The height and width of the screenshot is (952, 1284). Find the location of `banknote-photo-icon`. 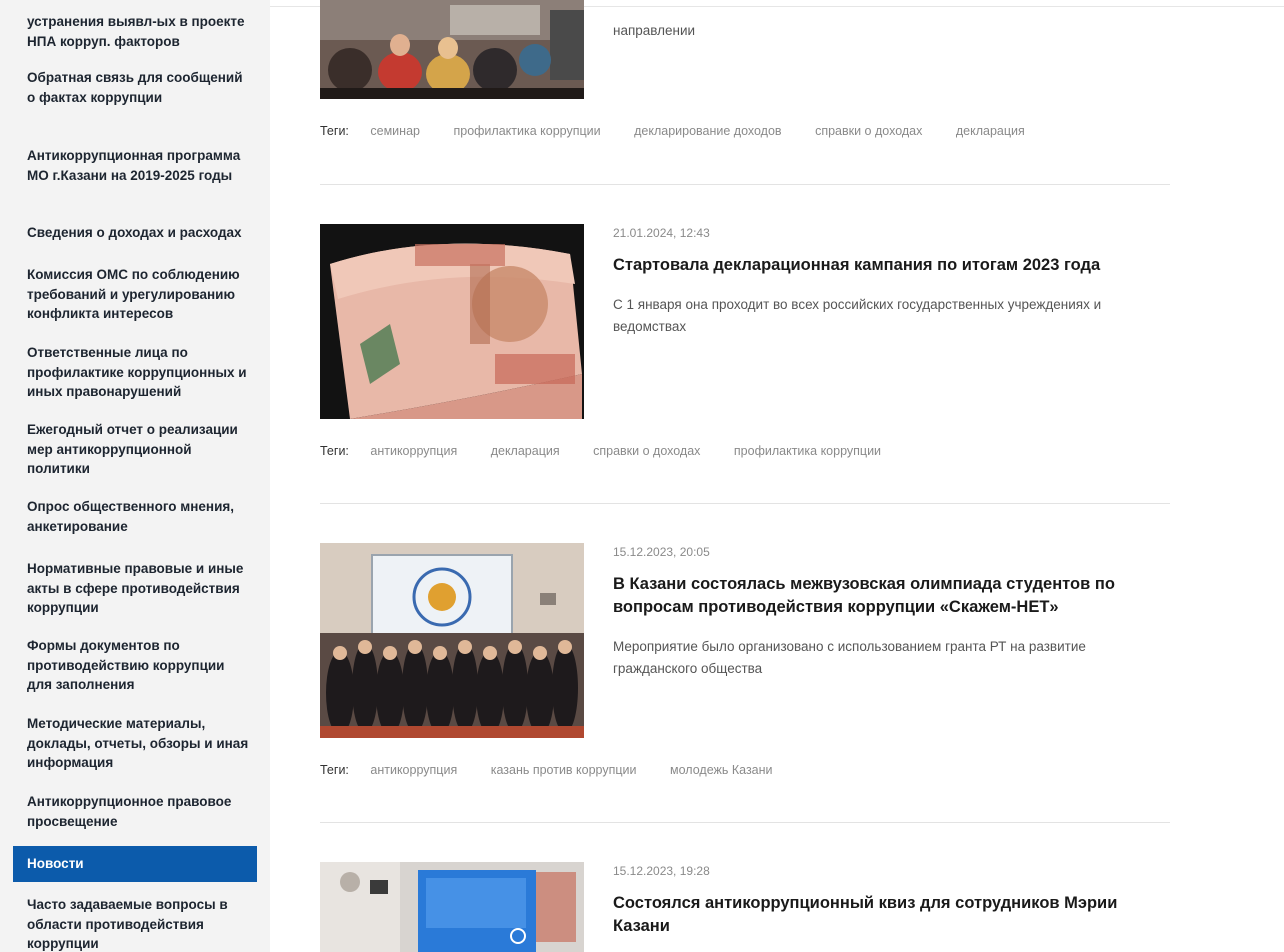

banknote-photo-icon is located at coordinates (452, 321).